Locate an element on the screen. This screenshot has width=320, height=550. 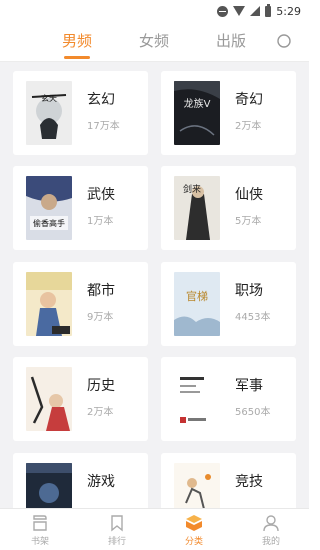
category-count: 1万本 is located at coordinates (100, 221).